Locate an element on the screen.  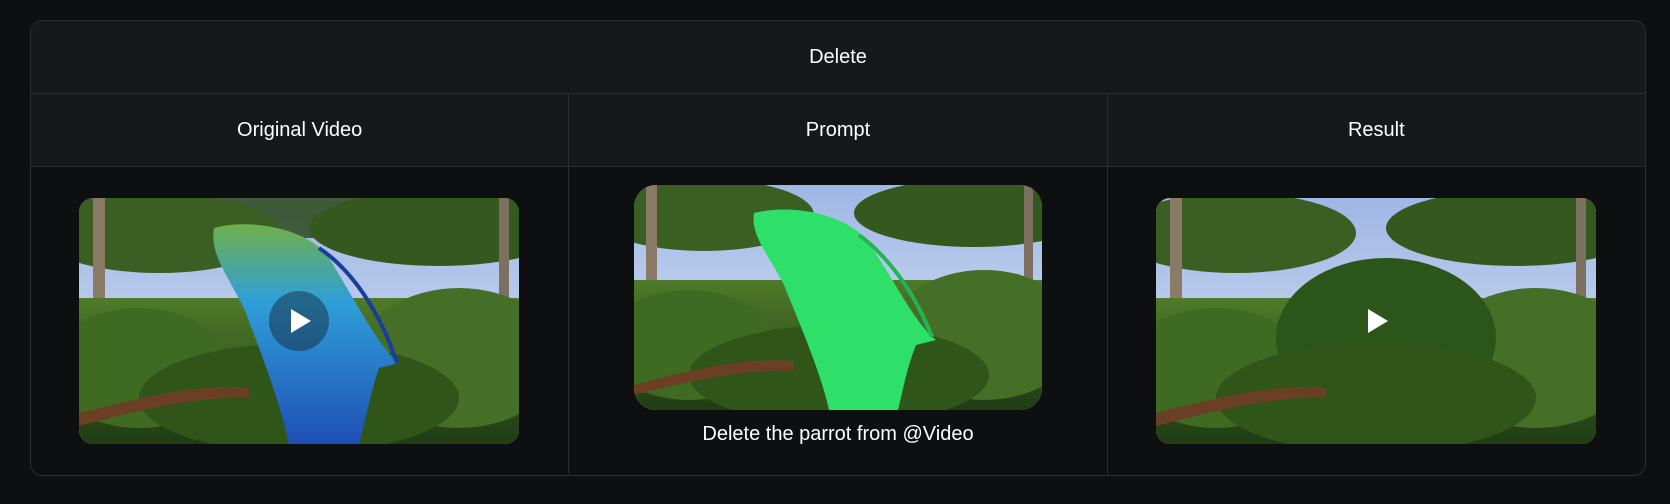
column-headers-row: Original Video Prompt Result is located at coordinates (838, 130).